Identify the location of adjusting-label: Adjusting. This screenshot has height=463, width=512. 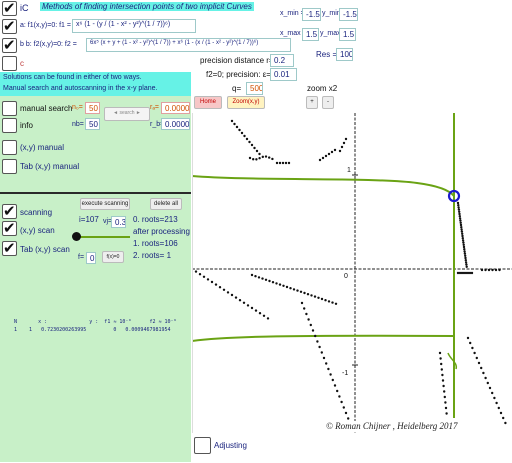
(230, 445).